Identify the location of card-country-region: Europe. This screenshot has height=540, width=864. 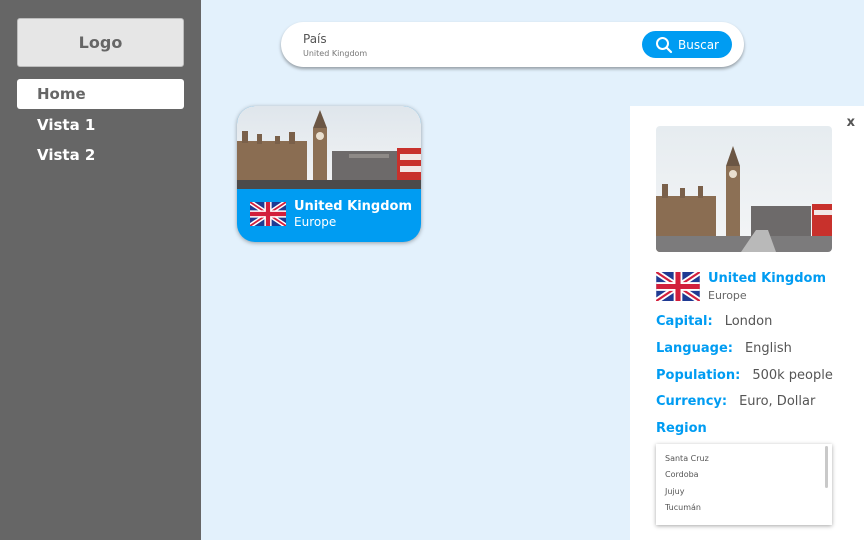
(315, 222).